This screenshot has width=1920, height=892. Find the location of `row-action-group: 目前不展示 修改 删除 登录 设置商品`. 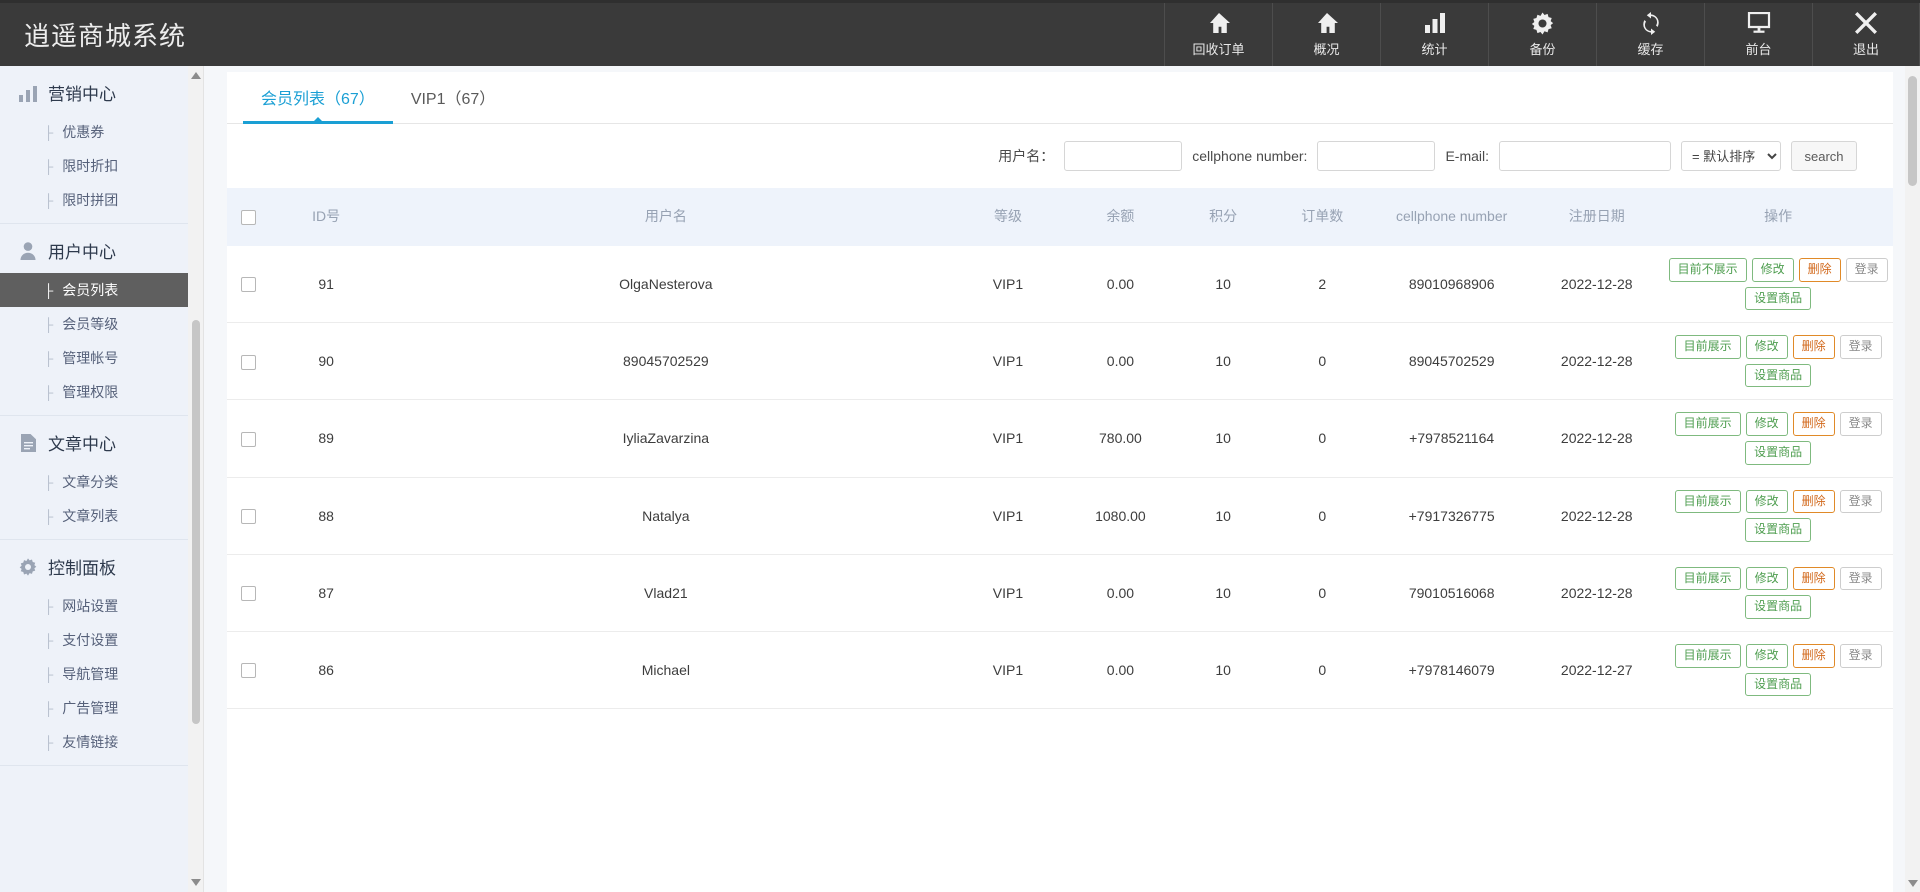

row-action-group: 目前不展示 修改 删除 登录 设置商品 is located at coordinates (1778, 284).